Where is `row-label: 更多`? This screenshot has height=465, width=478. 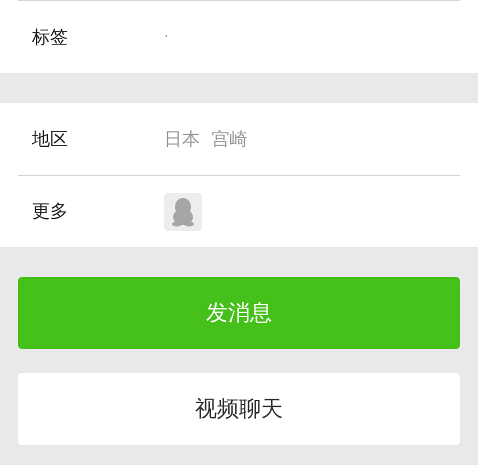 row-label: 更多 is located at coordinates (50, 212).